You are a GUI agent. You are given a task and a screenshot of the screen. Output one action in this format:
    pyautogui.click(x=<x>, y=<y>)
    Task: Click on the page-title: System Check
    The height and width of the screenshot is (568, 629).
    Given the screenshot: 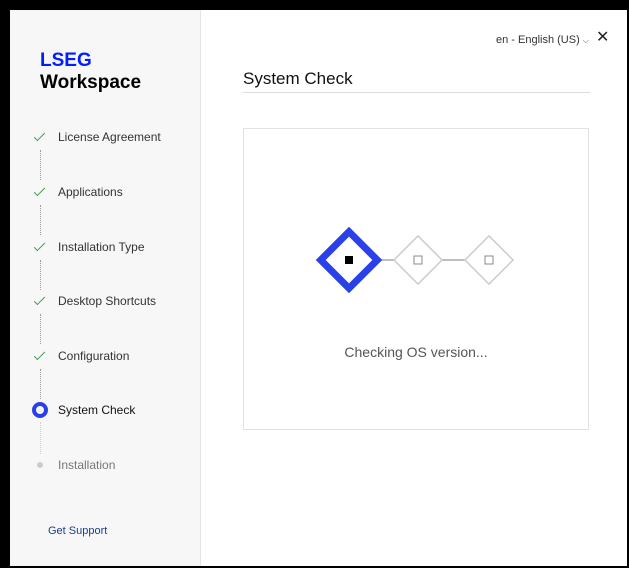 What is the action you would take?
    pyautogui.click(x=298, y=79)
    